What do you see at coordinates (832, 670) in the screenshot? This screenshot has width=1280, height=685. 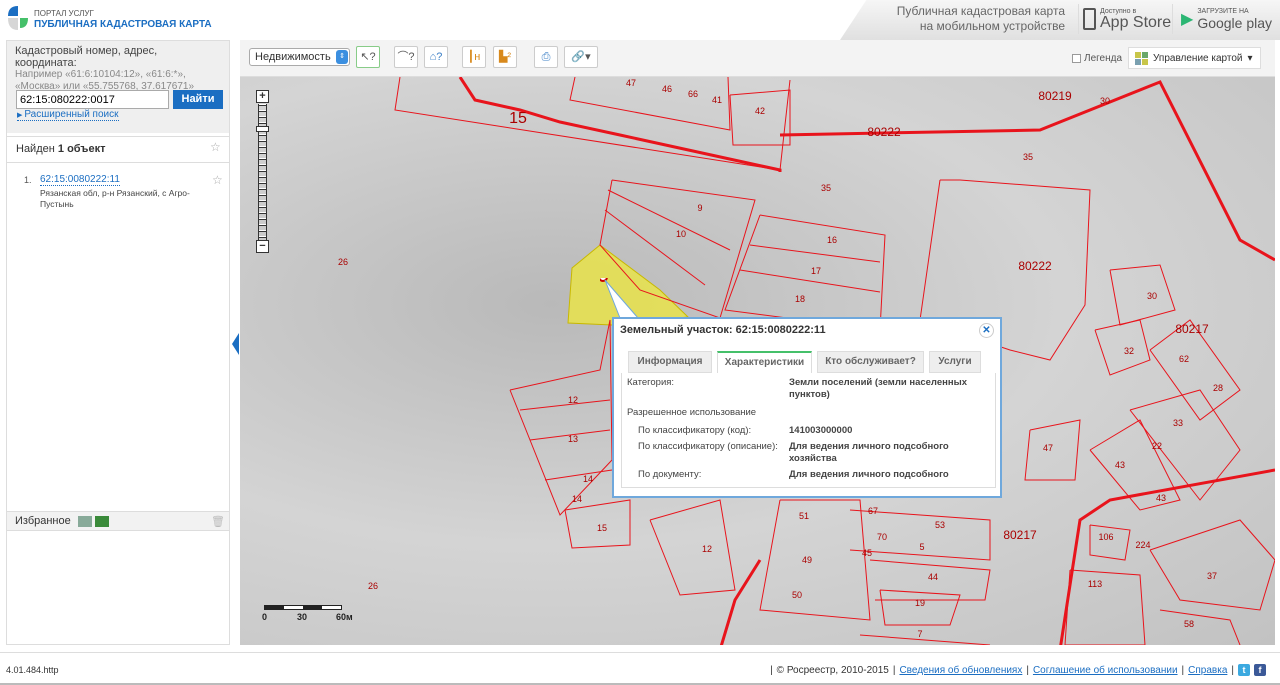 I see `copyright: © Росреестр, 2010-2015` at bounding box center [832, 670].